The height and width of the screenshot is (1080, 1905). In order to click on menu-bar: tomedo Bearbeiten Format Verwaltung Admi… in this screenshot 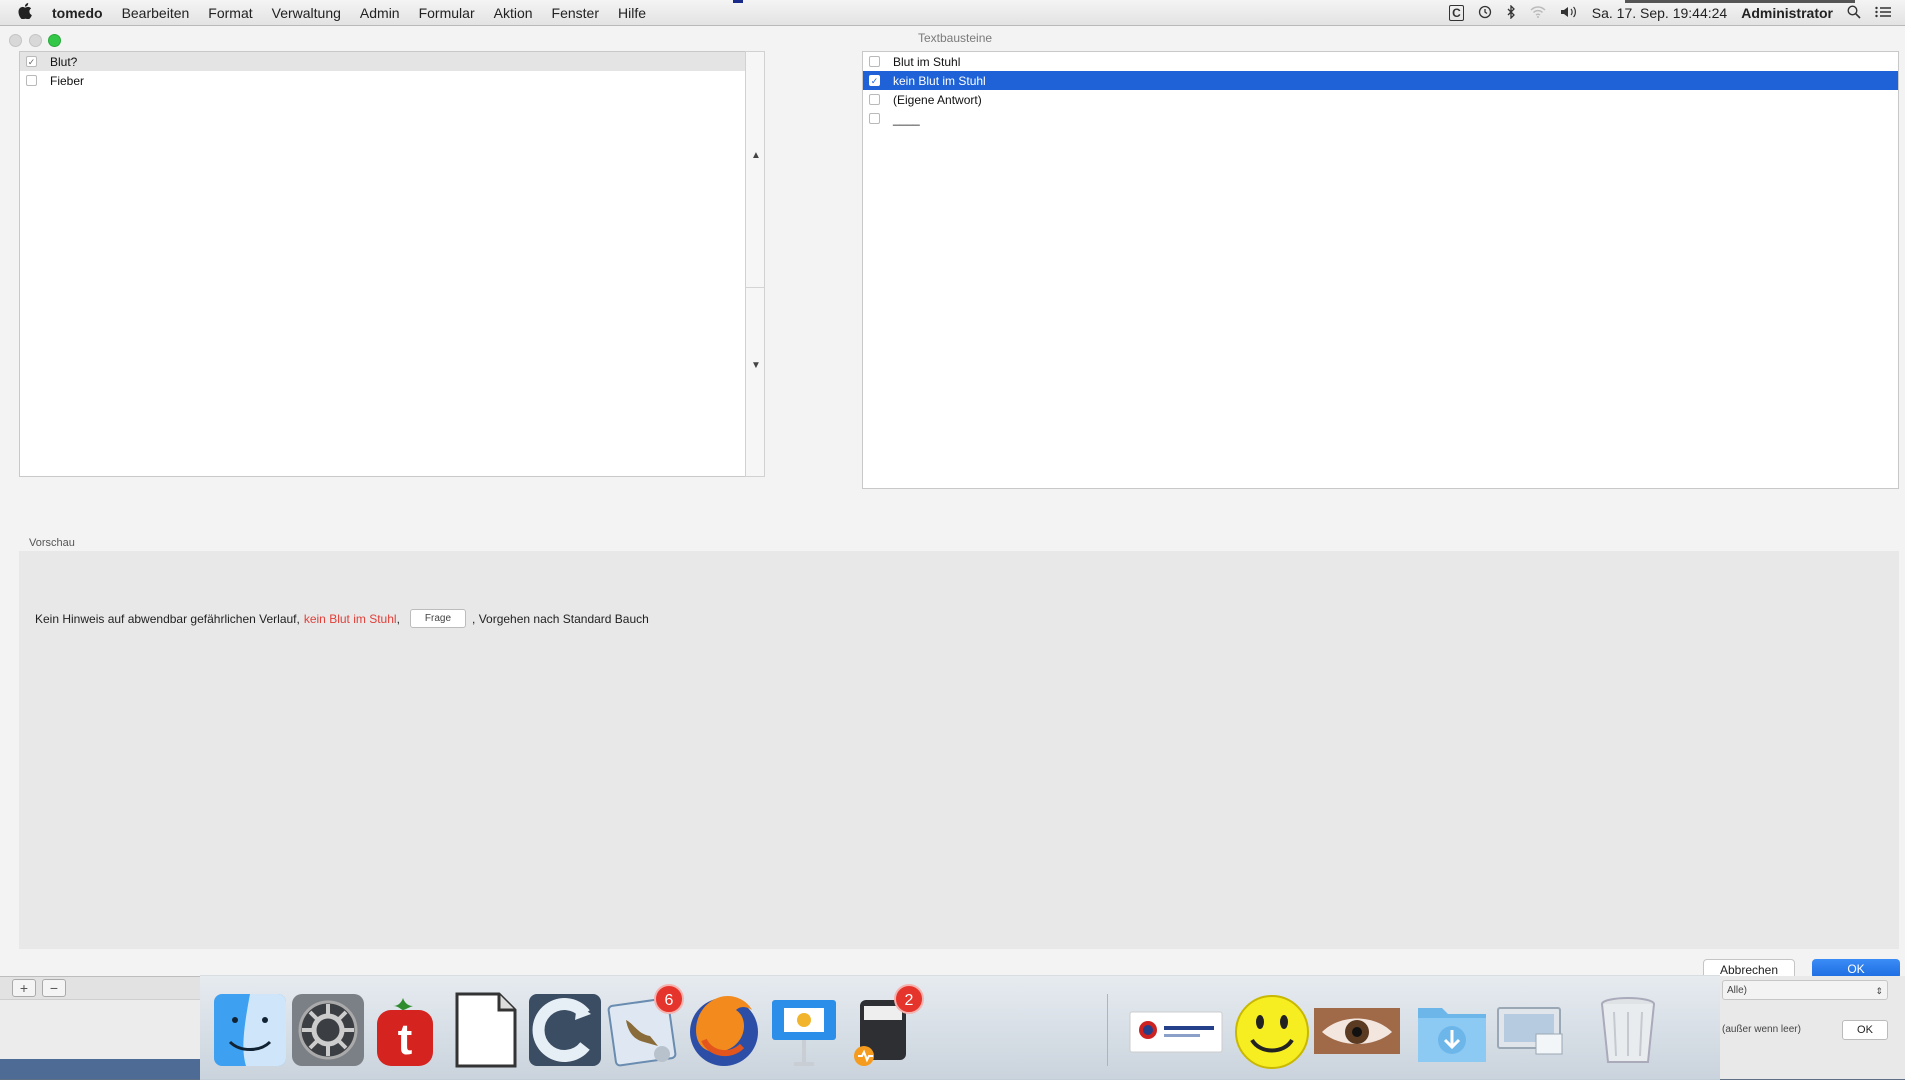, I will do `click(952, 13)`.